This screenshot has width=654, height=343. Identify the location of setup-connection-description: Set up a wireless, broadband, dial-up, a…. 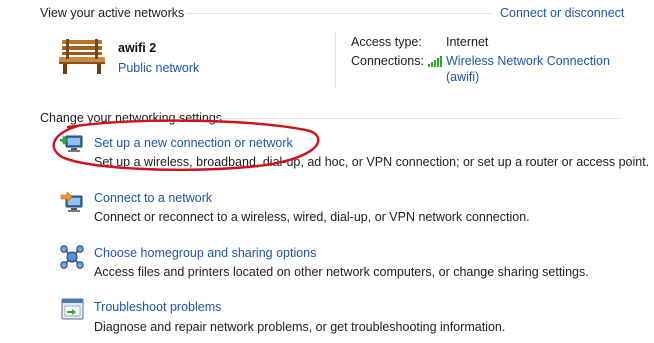
(372, 162).